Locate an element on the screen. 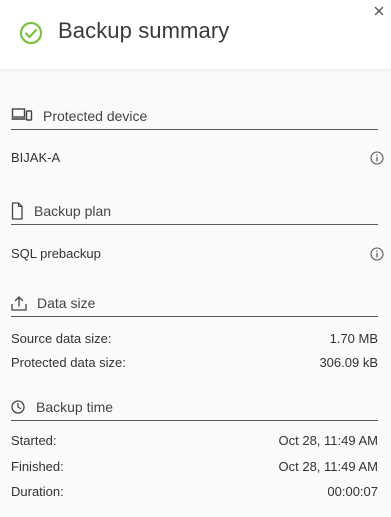  protected-size-value: 306.09 kB is located at coordinates (348, 362).